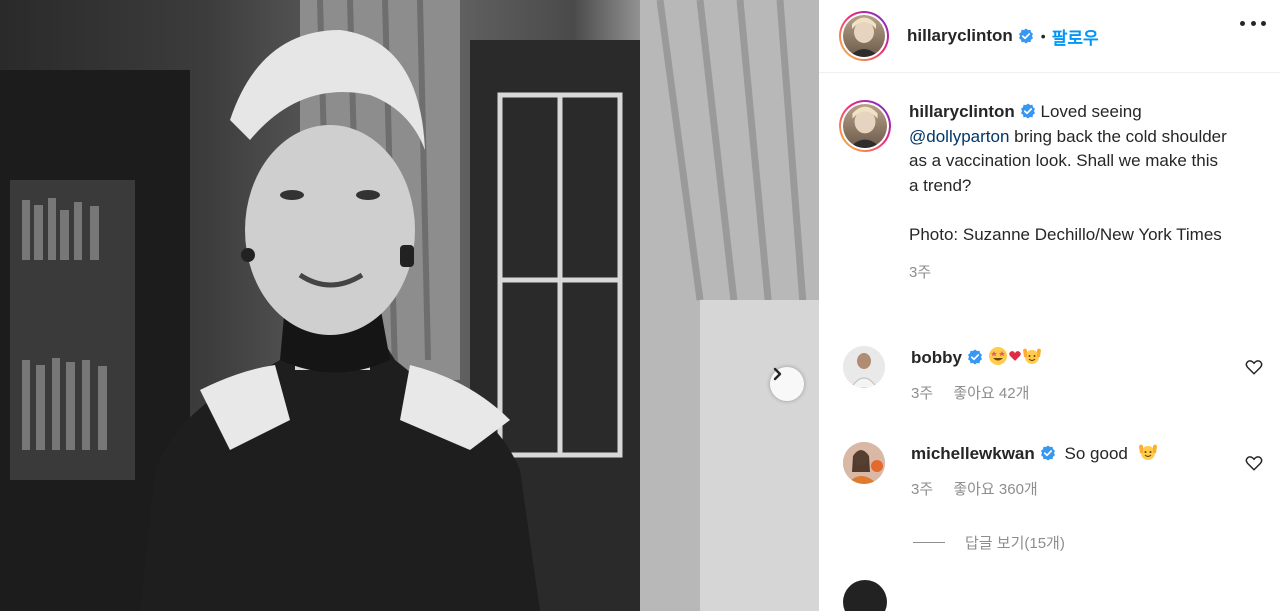 This screenshot has height=611, width=1280. What do you see at coordinates (1053, 374) in the screenshot?
I see `comment-item: bobby 3주 좋아요 42개` at bounding box center [1053, 374].